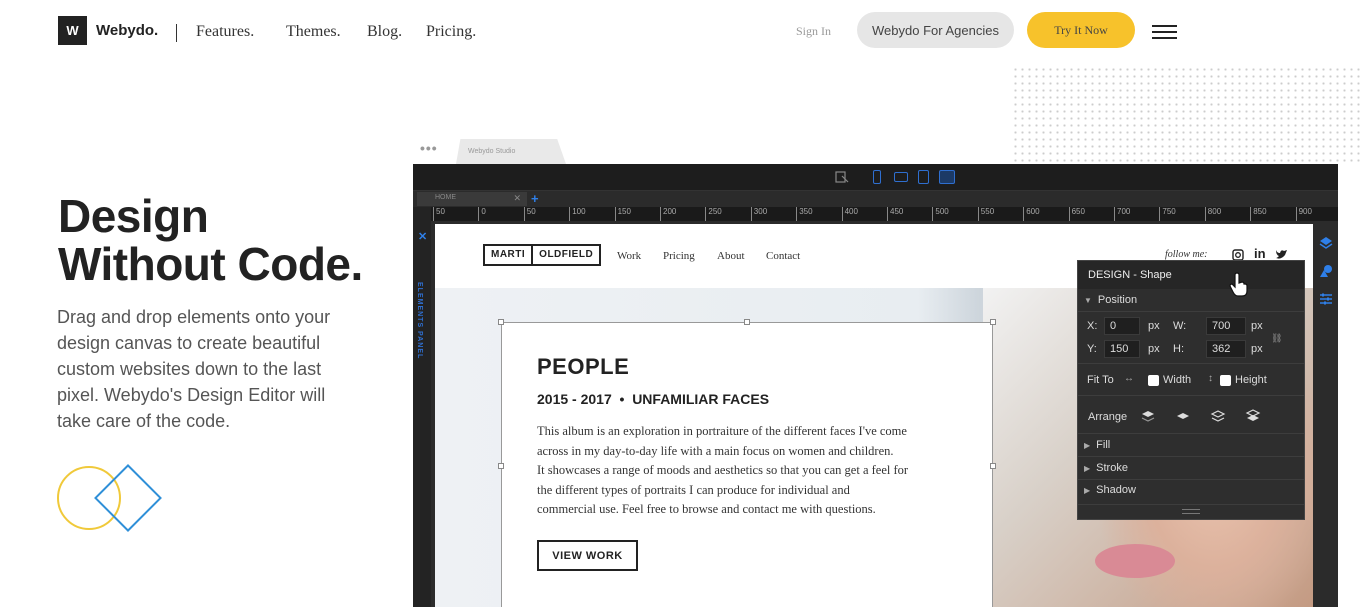  I want to click on agencies-button: Webydo For Agencies, so click(935, 30).